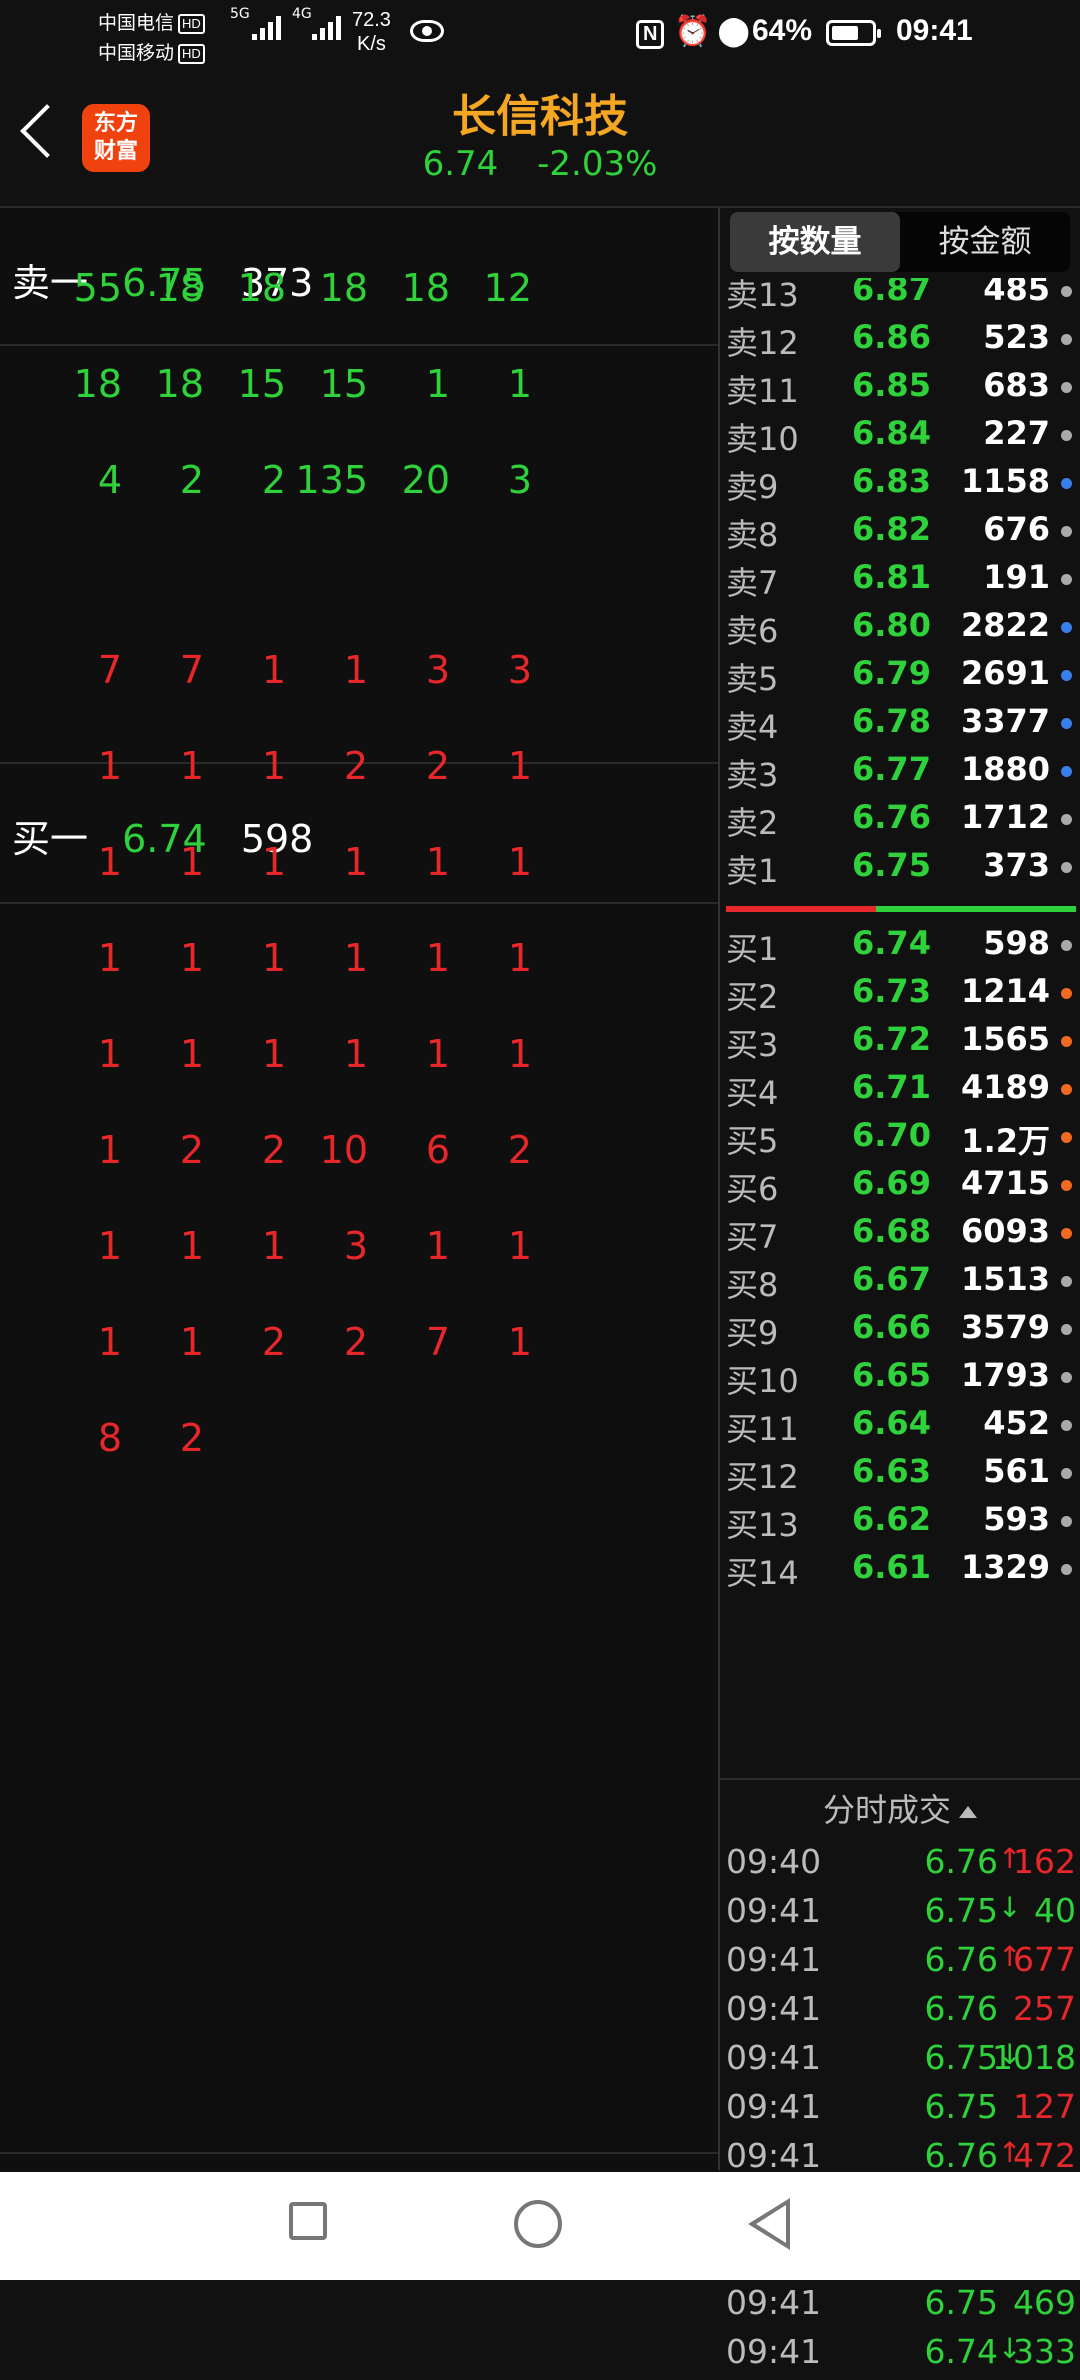 This screenshot has height=2380, width=1080. What do you see at coordinates (900, 534) in the screenshot?
I see `ask-level: 卖8 6.82 676` at bounding box center [900, 534].